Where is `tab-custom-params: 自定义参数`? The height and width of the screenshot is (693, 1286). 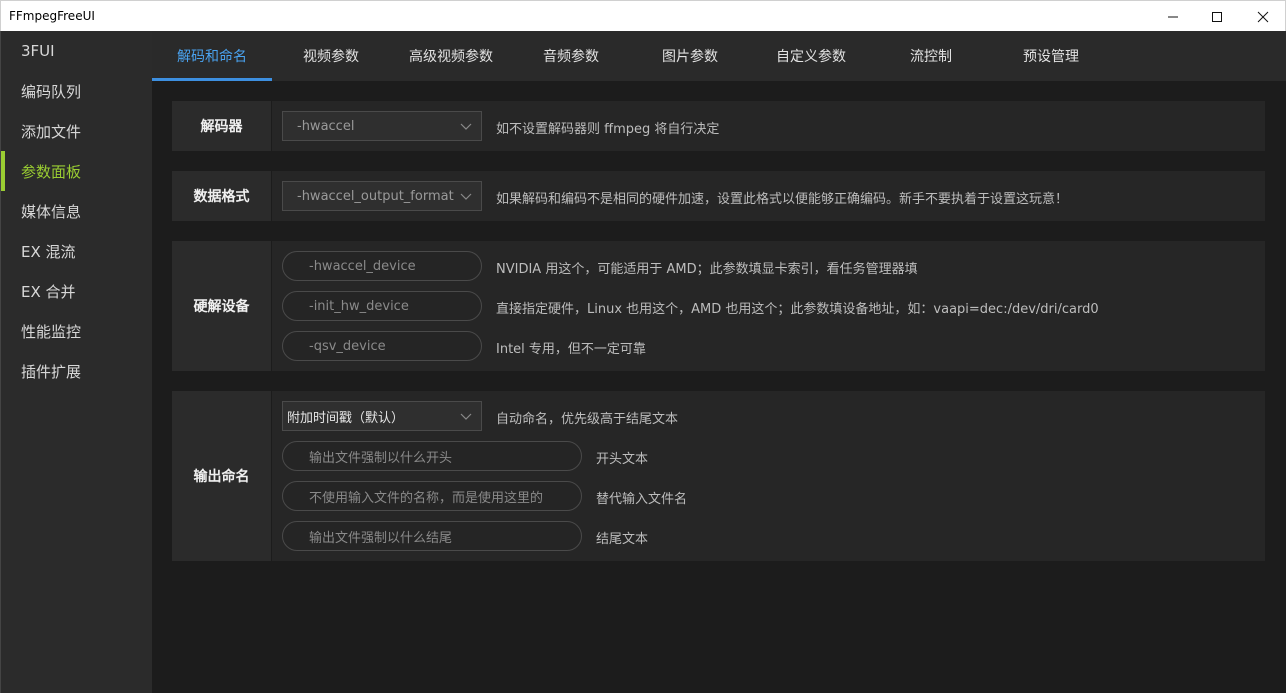
tab-custom-params: 自定义参数 is located at coordinates (811, 56).